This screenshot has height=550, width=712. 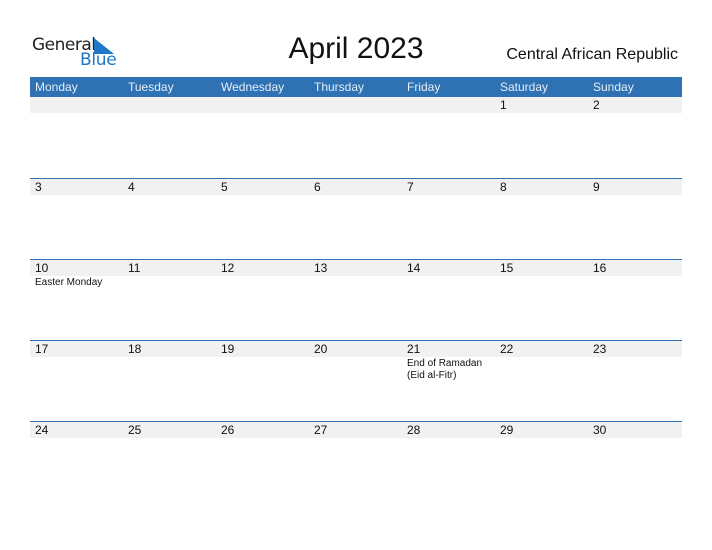 I want to click on day-number: 13, so click(x=321, y=268).